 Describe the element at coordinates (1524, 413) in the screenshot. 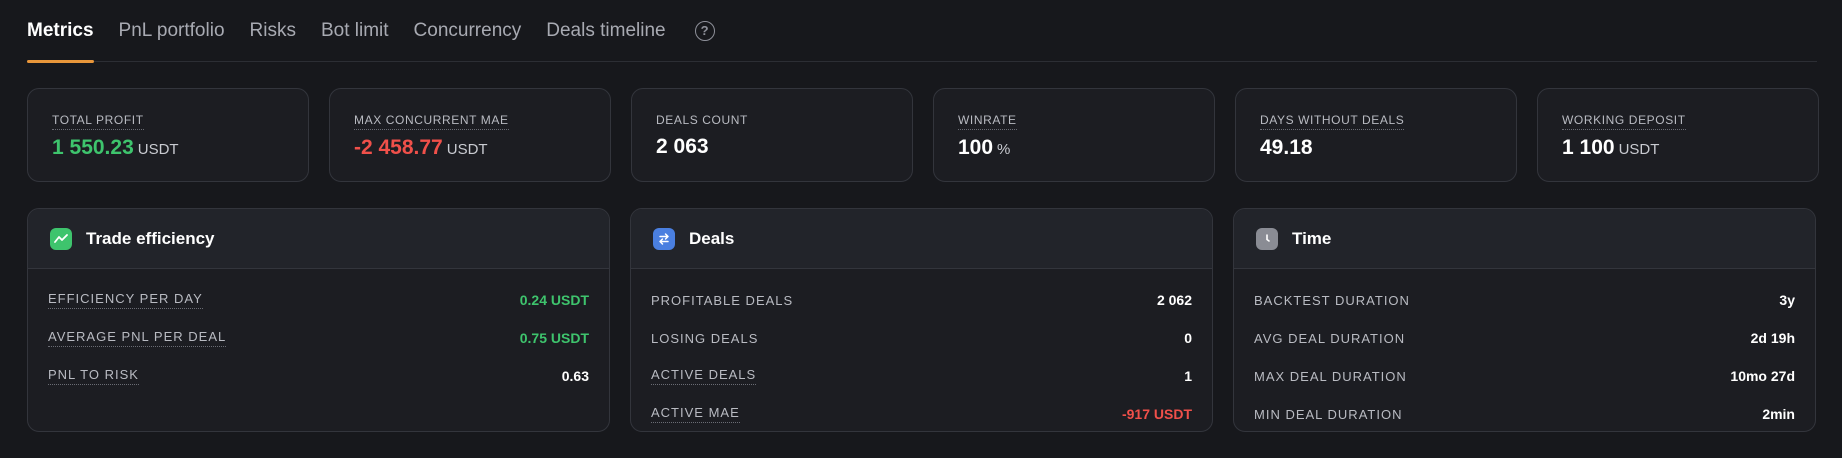

I see `metric-row: MIN DEAL DURATION 2min` at that location.